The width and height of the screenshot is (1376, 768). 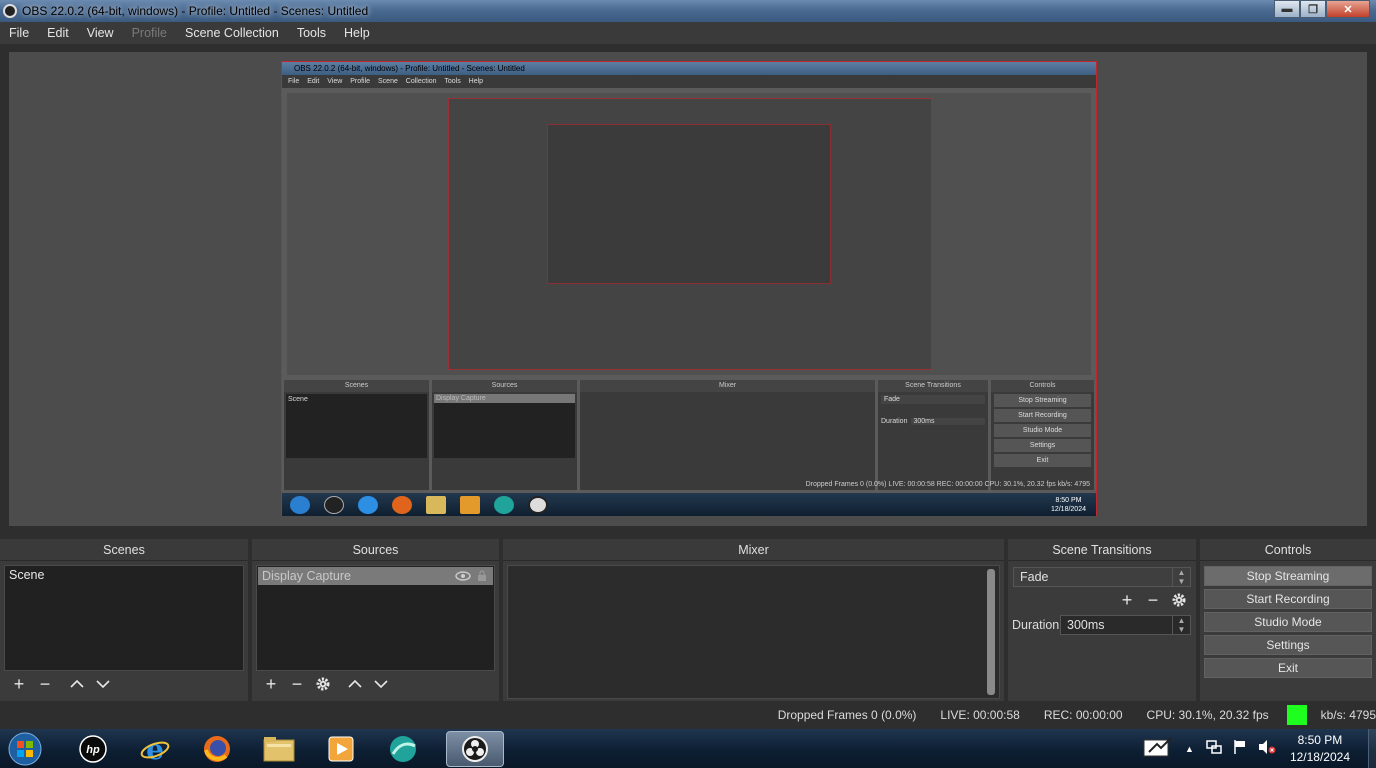 What do you see at coordinates (1125, 625) in the screenshot?
I see `duration-input: 300ms ▲ ▼` at bounding box center [1125, 625].